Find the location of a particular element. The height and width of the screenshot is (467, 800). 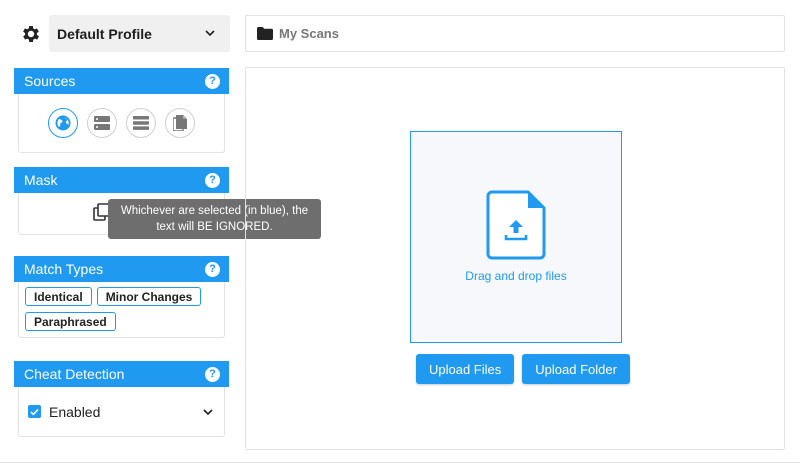

sources-panel: Sources ? is located at coordinates (121, 110).